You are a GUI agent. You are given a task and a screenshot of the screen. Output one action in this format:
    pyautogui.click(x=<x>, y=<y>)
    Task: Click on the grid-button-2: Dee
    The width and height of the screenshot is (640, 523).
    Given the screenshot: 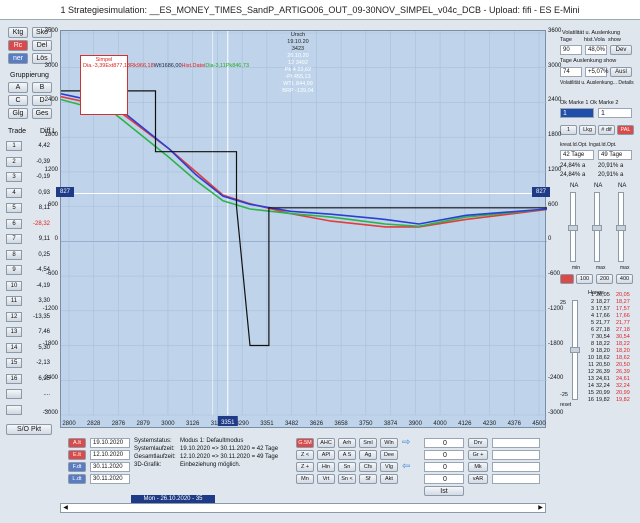 What is the action you would take?
    pyautogui.click(x=389, y=455)
    